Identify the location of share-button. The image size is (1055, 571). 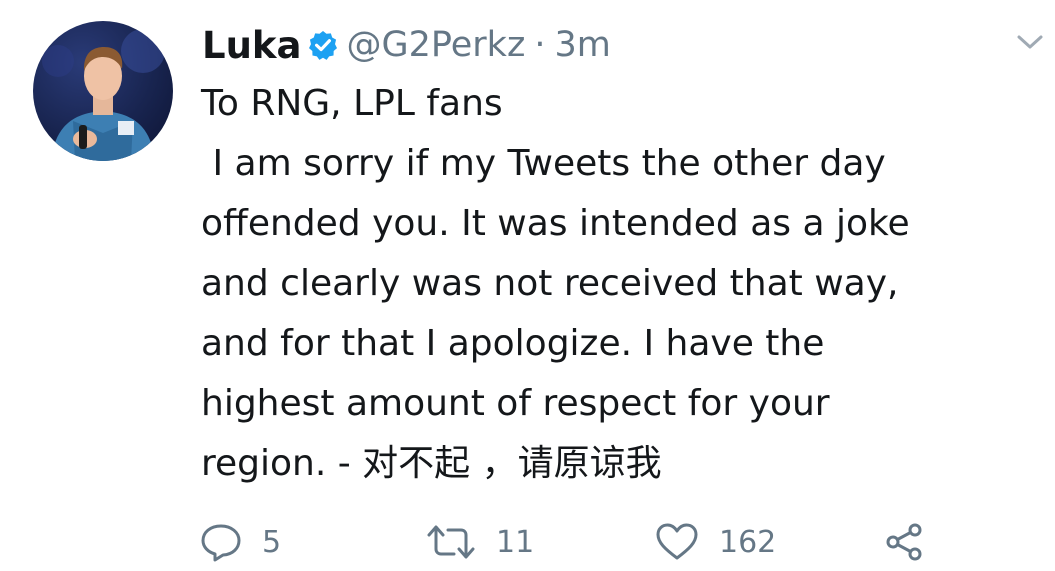
(904, 542).